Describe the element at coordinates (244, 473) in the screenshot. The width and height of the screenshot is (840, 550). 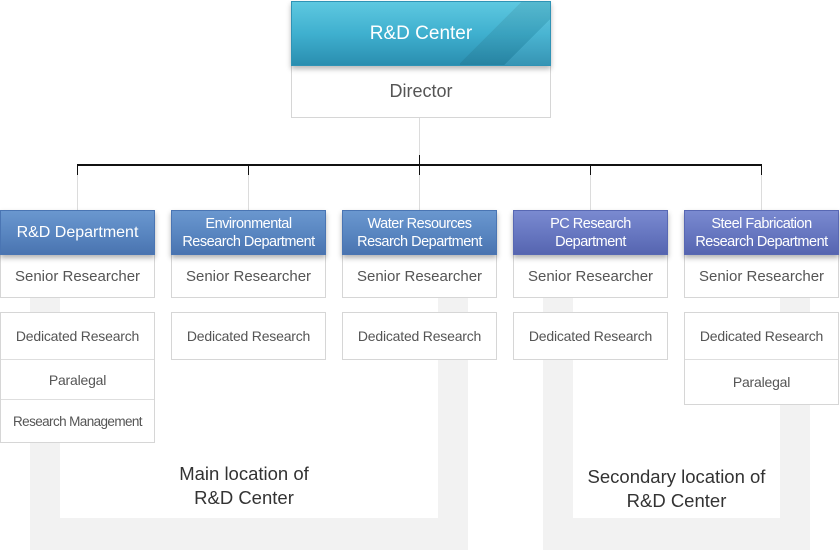
I see `main-location-line1: Main location of` at that location.